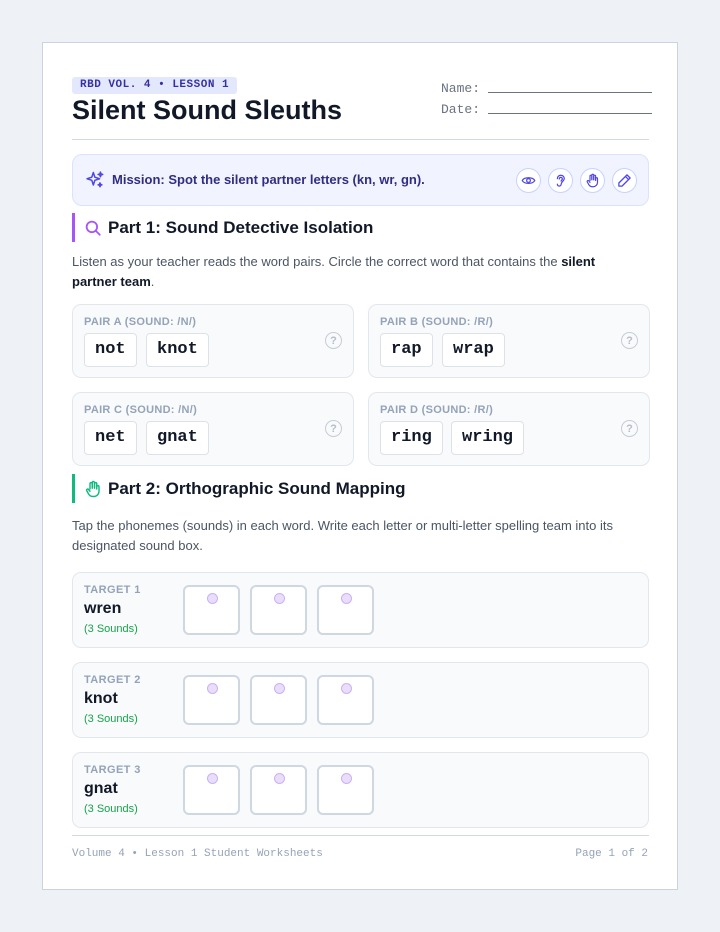 The image size is (720, 932). I want to click on part2-heading: Part 2: Orthographic Sound Mapping, so click(239, 488).